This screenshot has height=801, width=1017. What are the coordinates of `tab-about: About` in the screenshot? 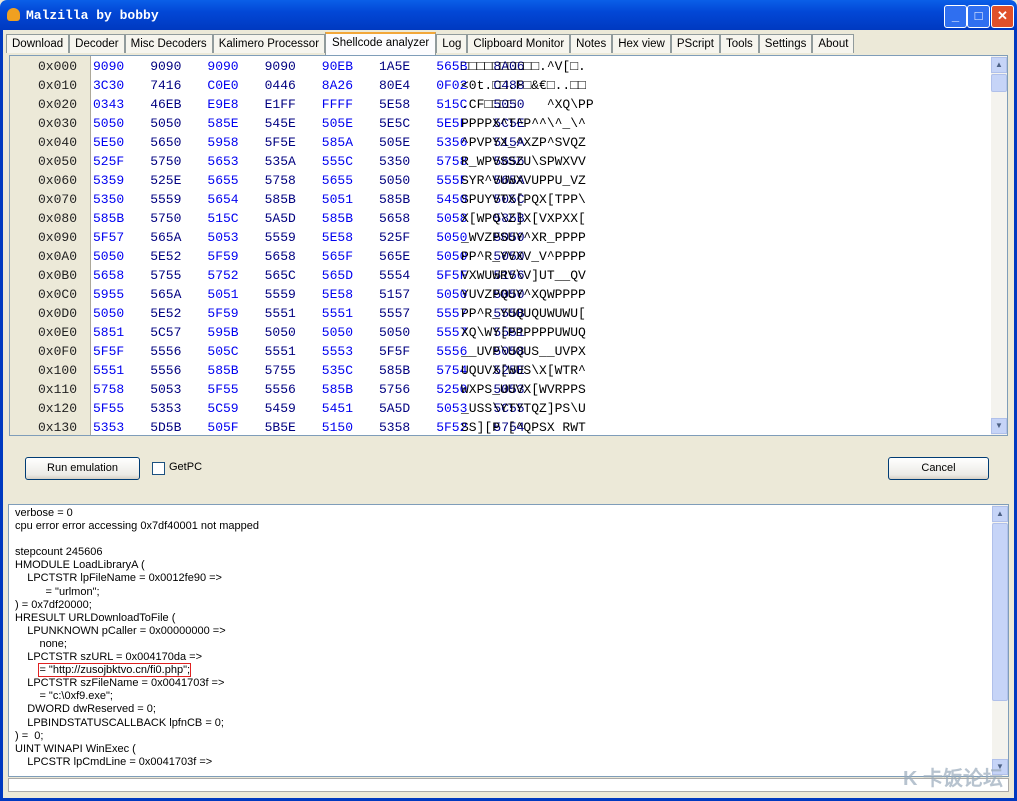 It's located at (833, 43).